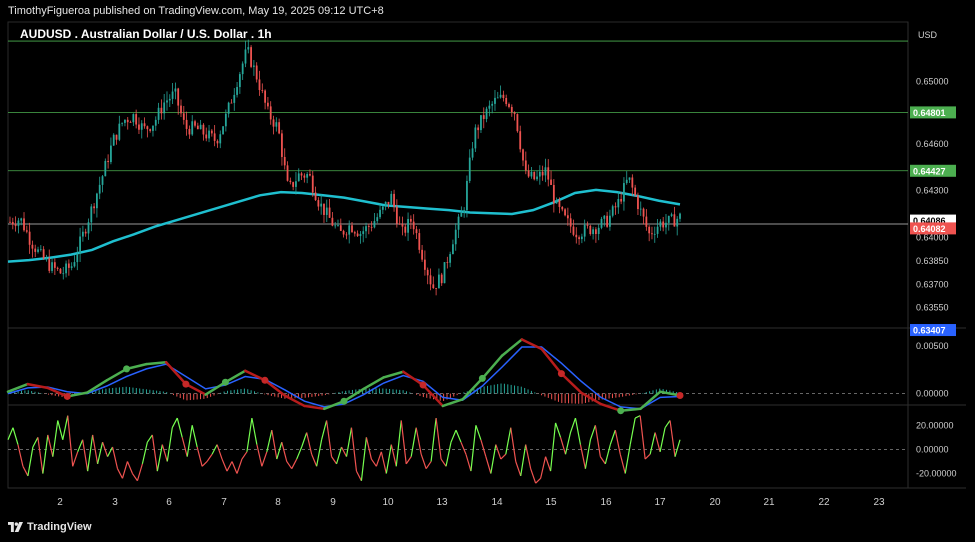 This screenshot has width=975, height=542. What do you see at coordinates (457, 376) in the screenshot?
I see `macd-pane` at bounding box center [457, 376].